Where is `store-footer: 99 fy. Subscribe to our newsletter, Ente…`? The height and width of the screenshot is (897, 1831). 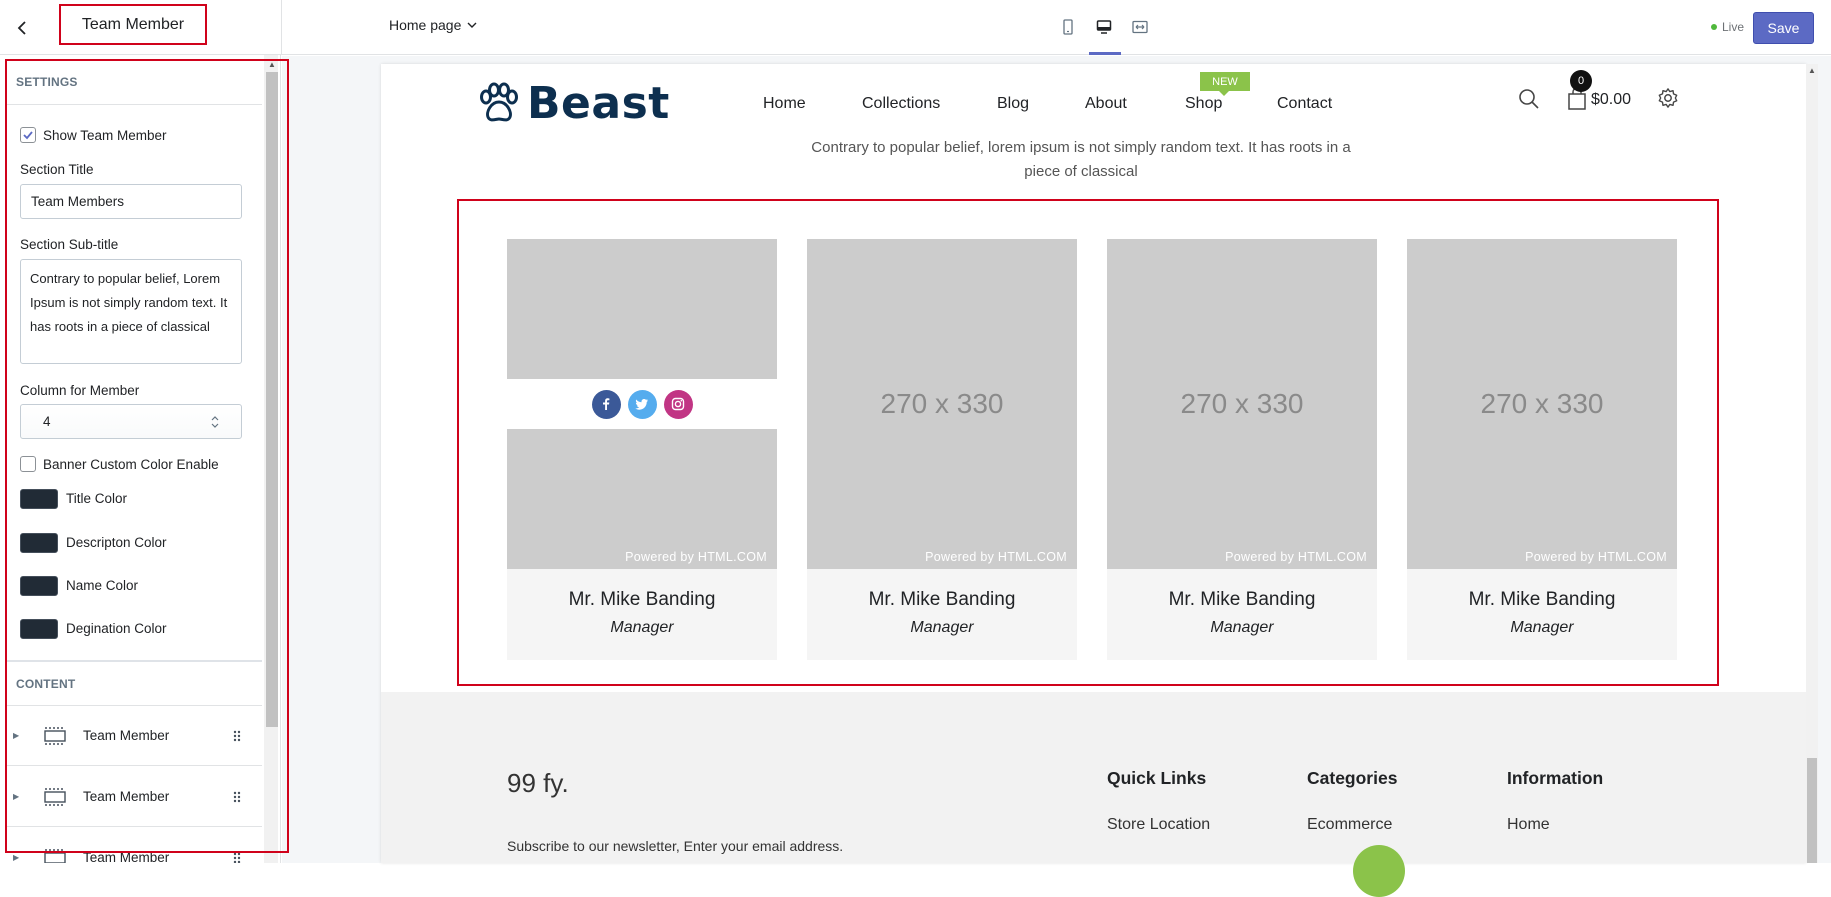
store-footer: 99 fy. Subscribe to our newsletter, Ente… is located at coordinates (1093, 777).